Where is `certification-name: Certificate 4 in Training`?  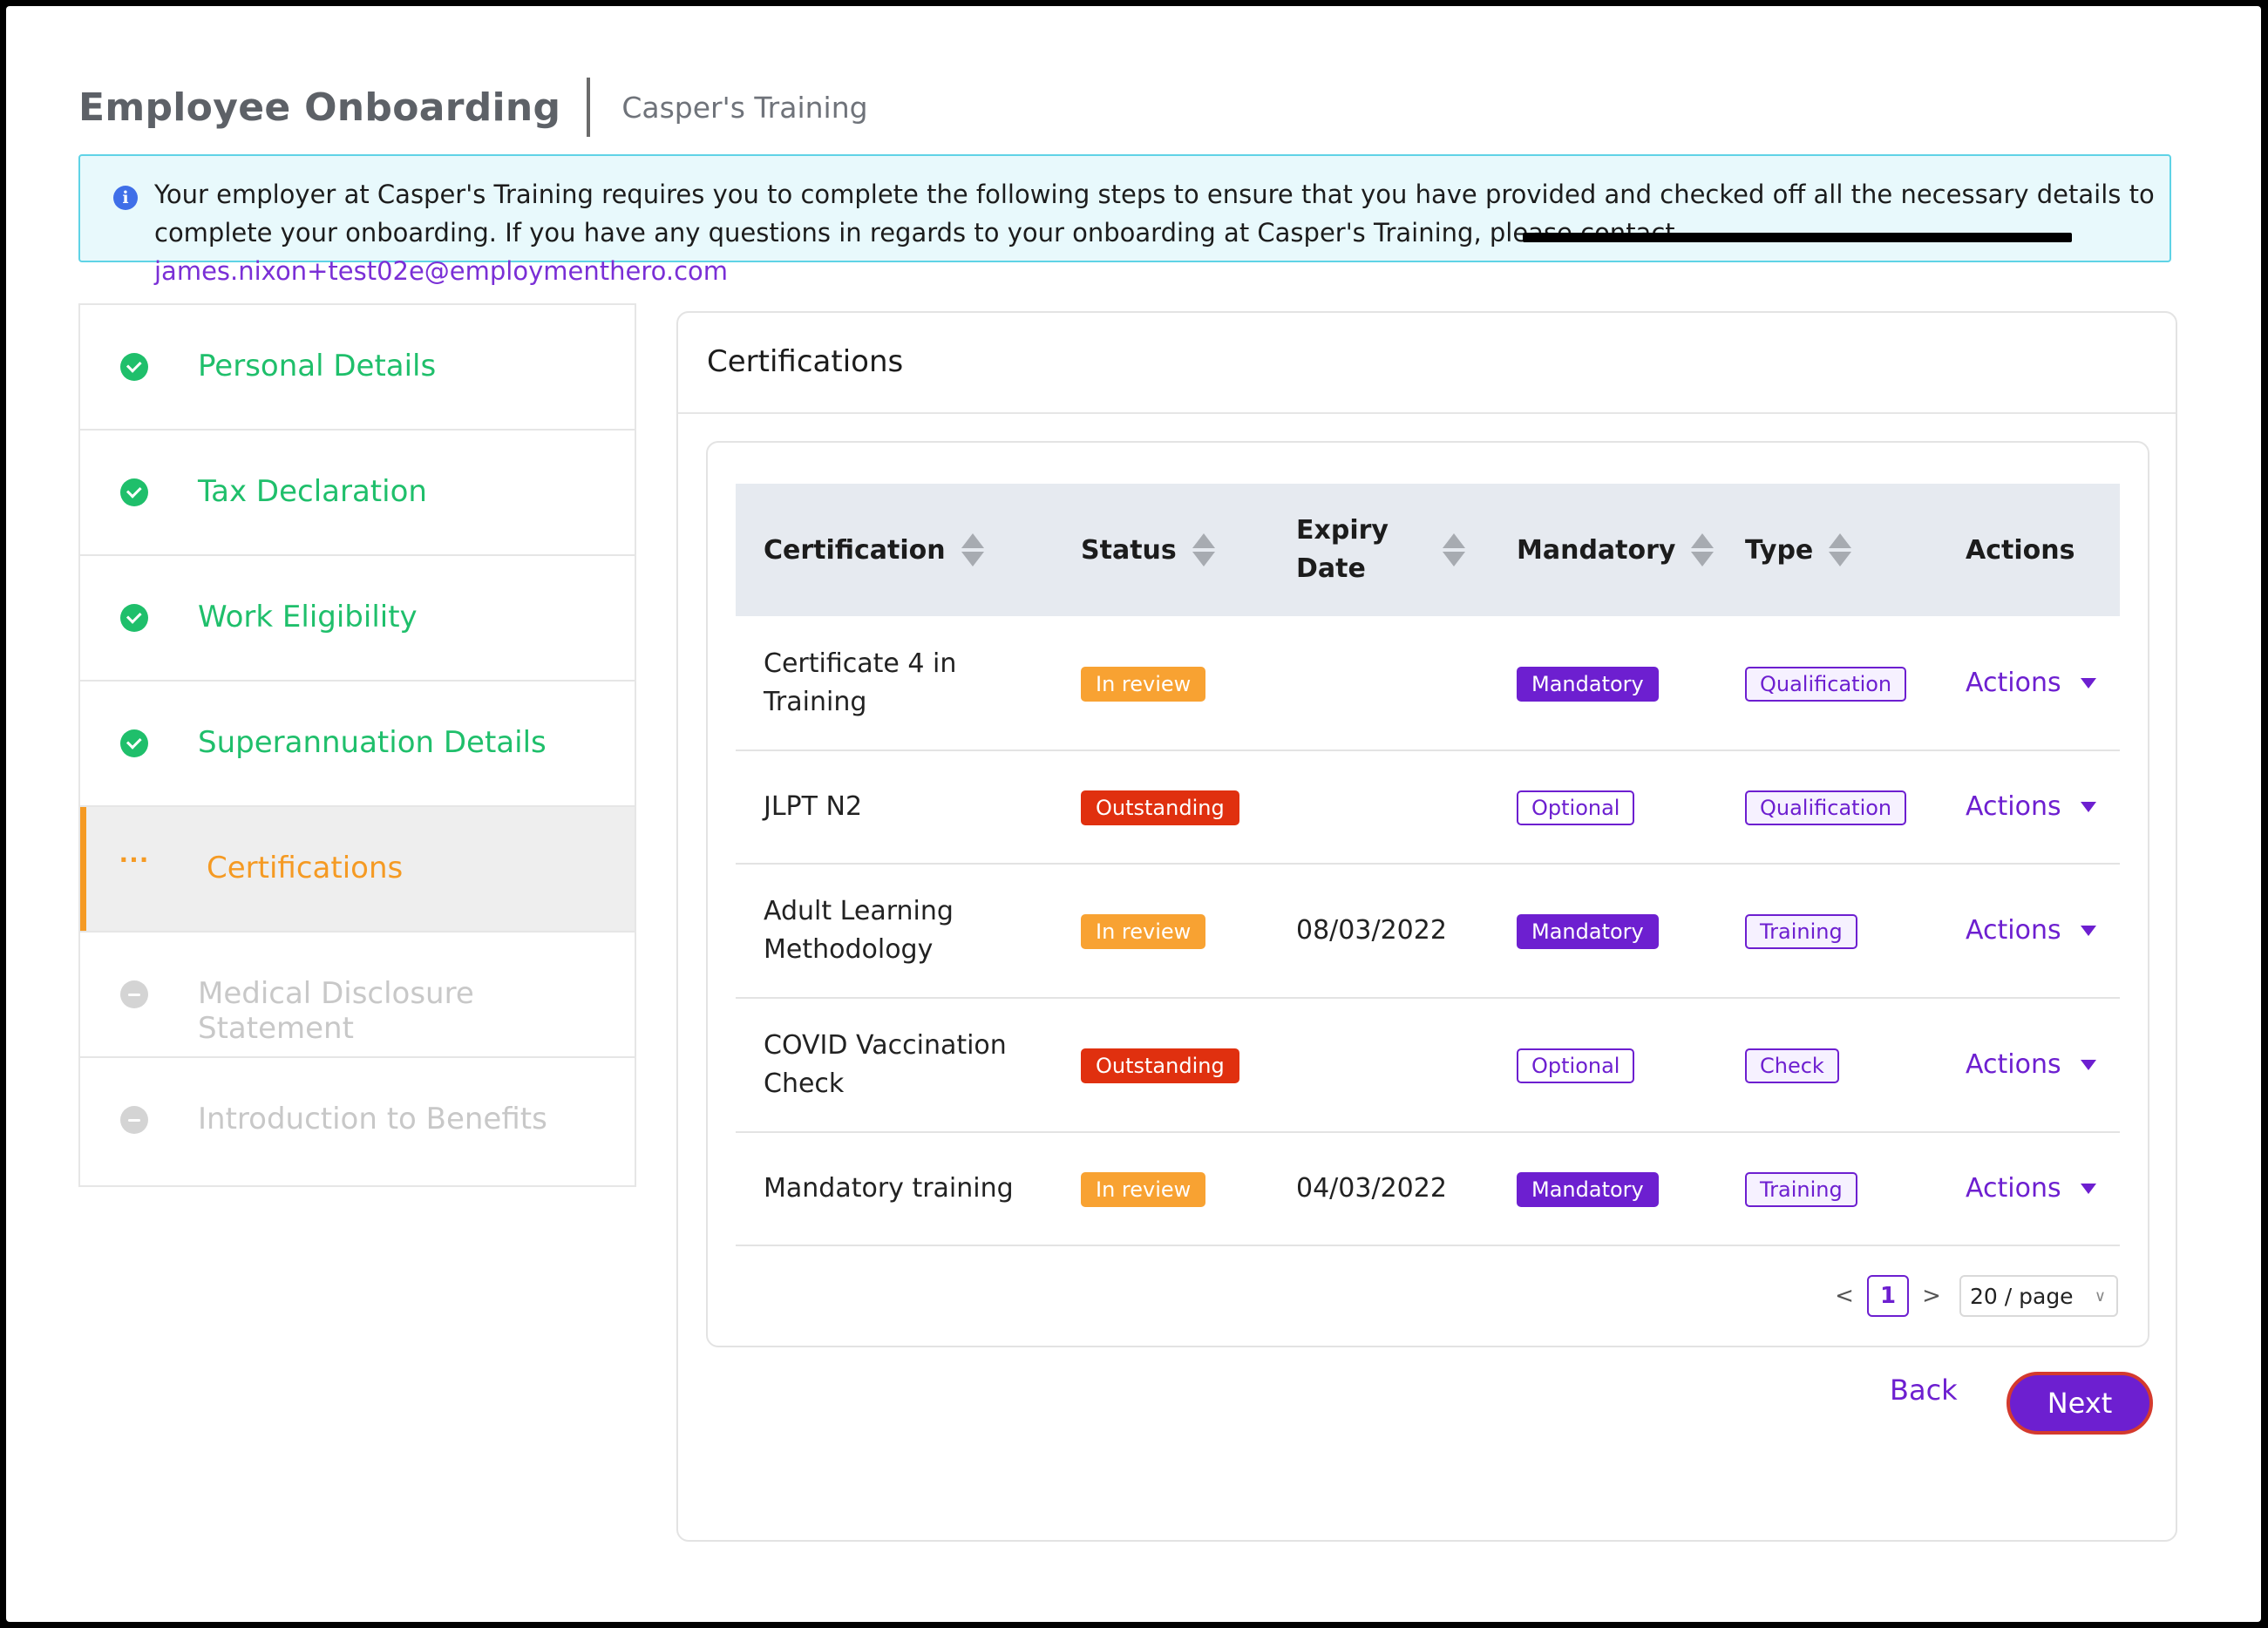 certification-name: Certificate 4 in Training is located at coordinates (894, 684).